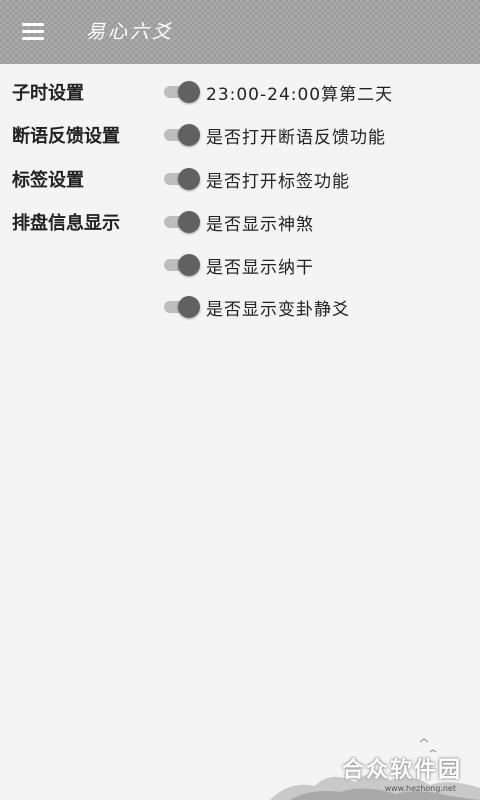 This screenshot has width=480, height=800. What do you see at coordinates (278, 309) in the screenshot?
I see `option-text-biangua: 是否显示变卦静爻` at bounding box center [278, 309].